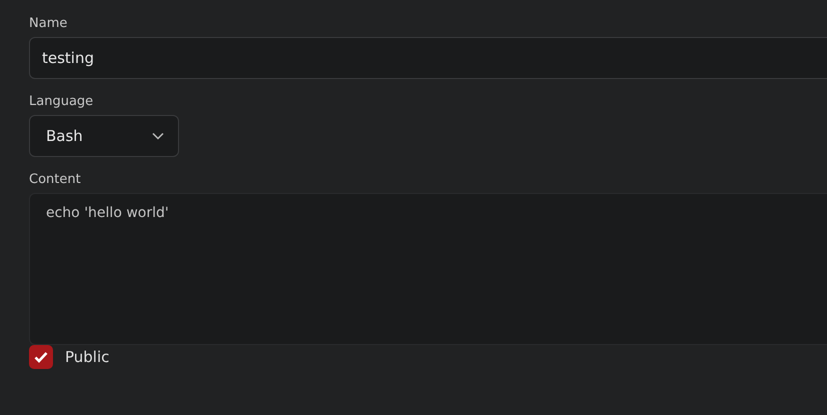 The height and width of the screenshot is (415, 827). What do you see at coordinates (55, 179) in the screenshot?
I see `field-label: Content` at bounding box center [55, 179].